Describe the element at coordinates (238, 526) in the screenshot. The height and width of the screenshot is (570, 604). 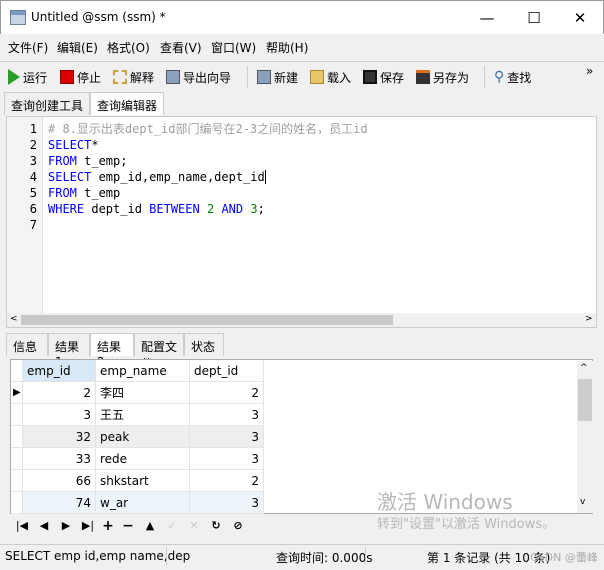
I see `stop-refresh-icon: ⊘` at that location.